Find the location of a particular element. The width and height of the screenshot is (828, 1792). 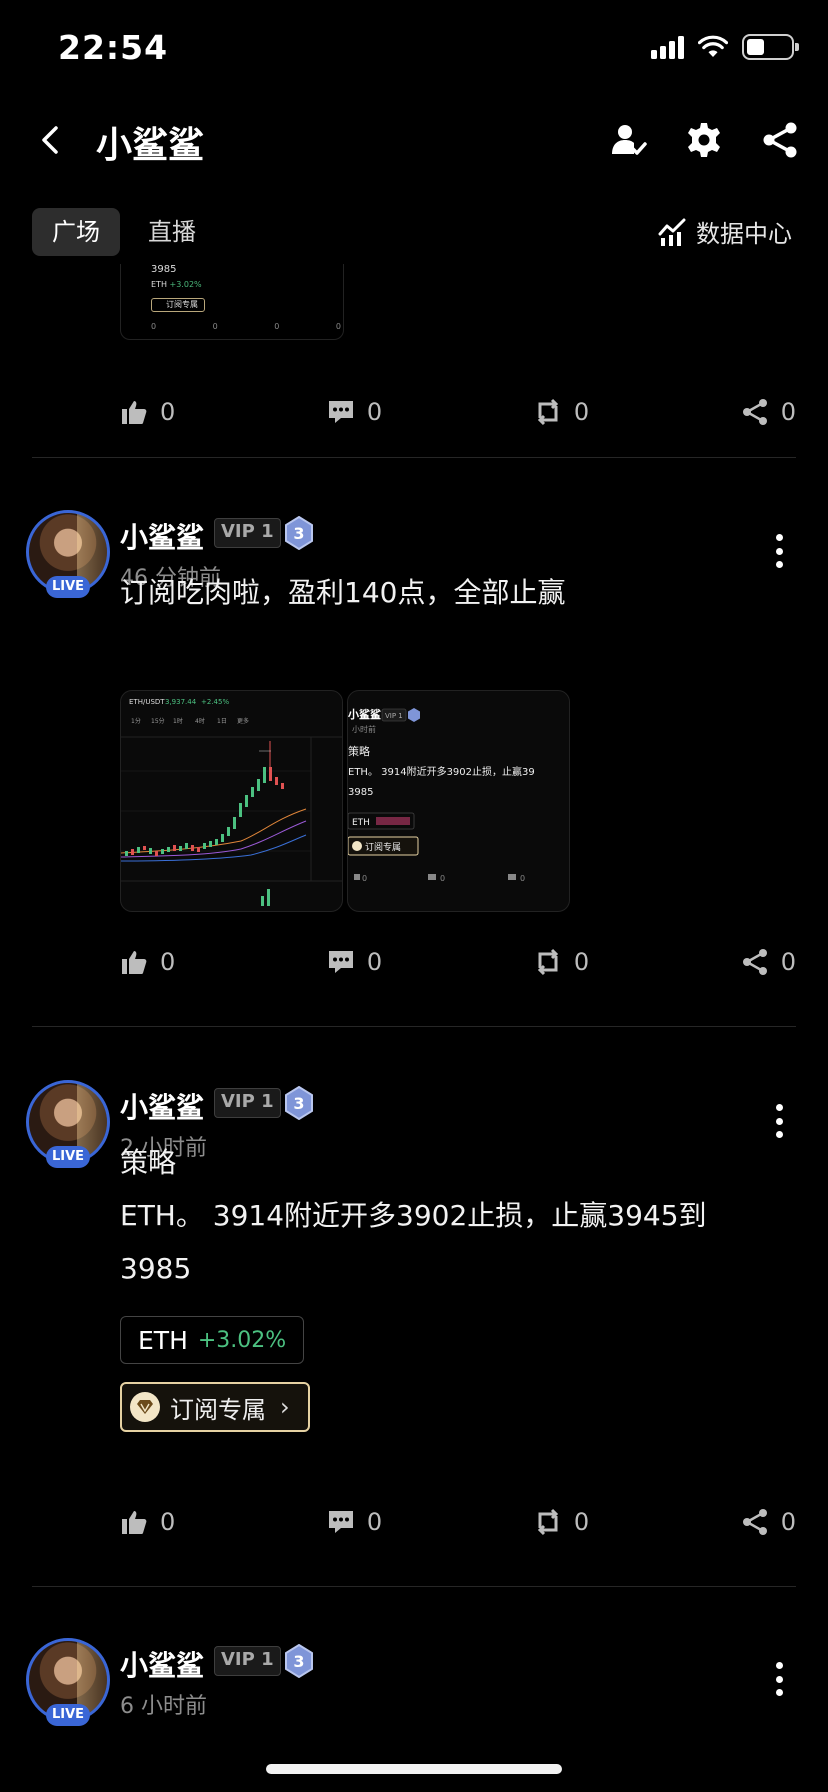

candlestick-chart-thumbnail: ETH/USDT 3,937.44 +2.45% 1分 15分 1时 4时 1日 更多 is located at coordinates (231, 802).